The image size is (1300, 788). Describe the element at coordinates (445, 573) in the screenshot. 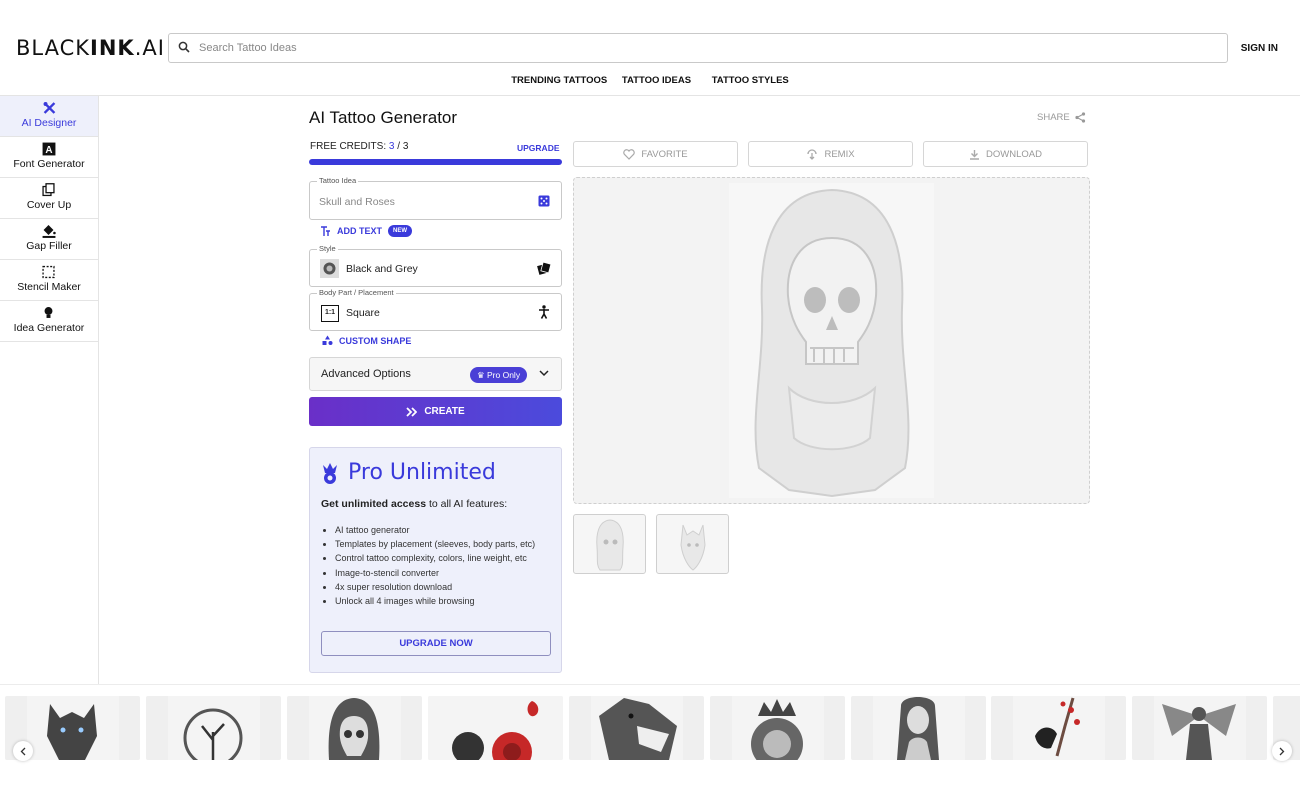

I see `promo-feature: Image-to-stencil converter` at that location.